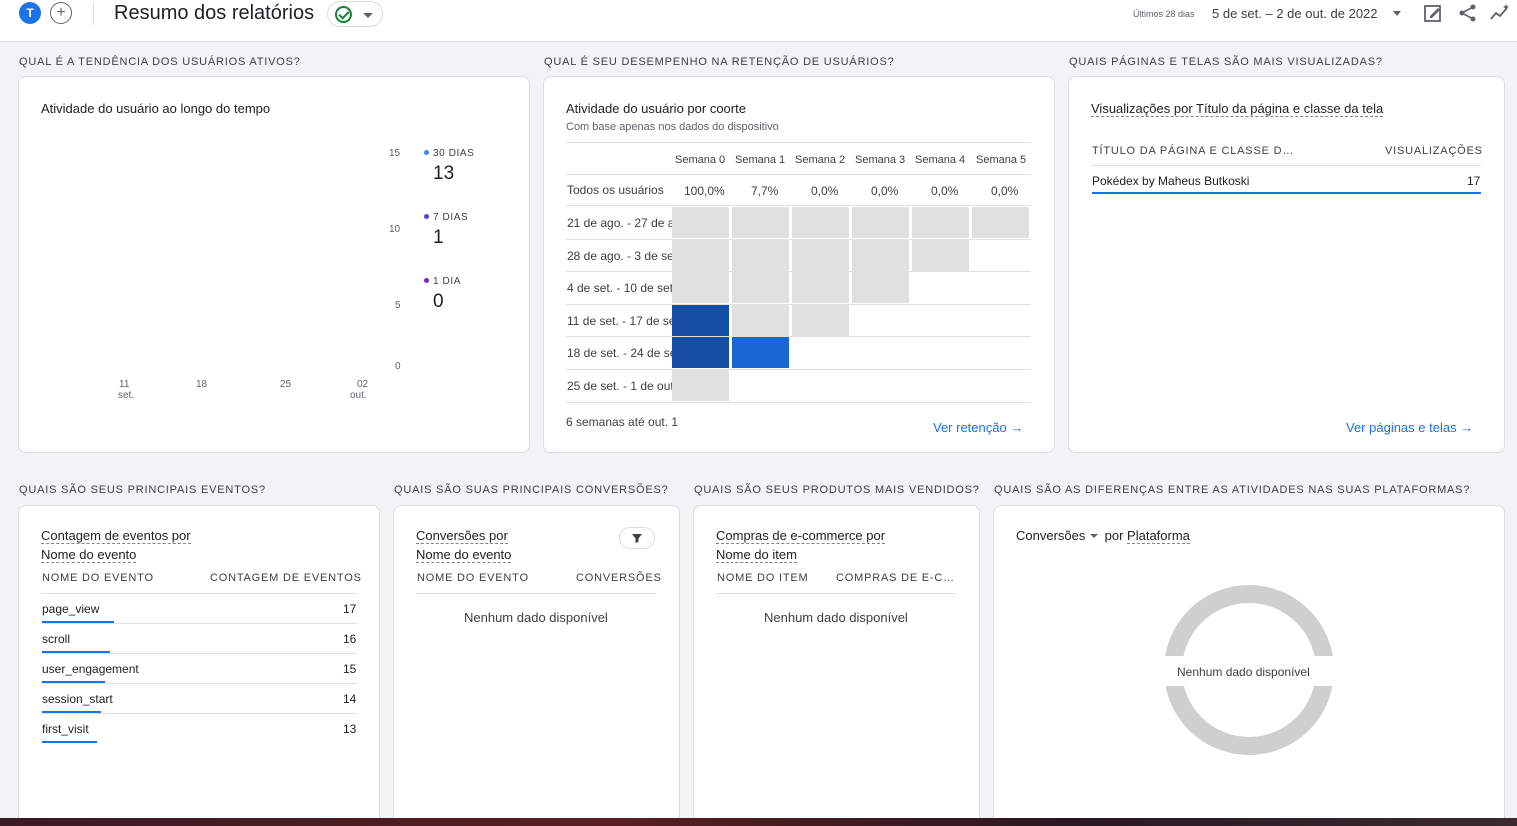 This screenshot has width=1517, height=826. I want to click on event-count: 16, so click(350, 639).